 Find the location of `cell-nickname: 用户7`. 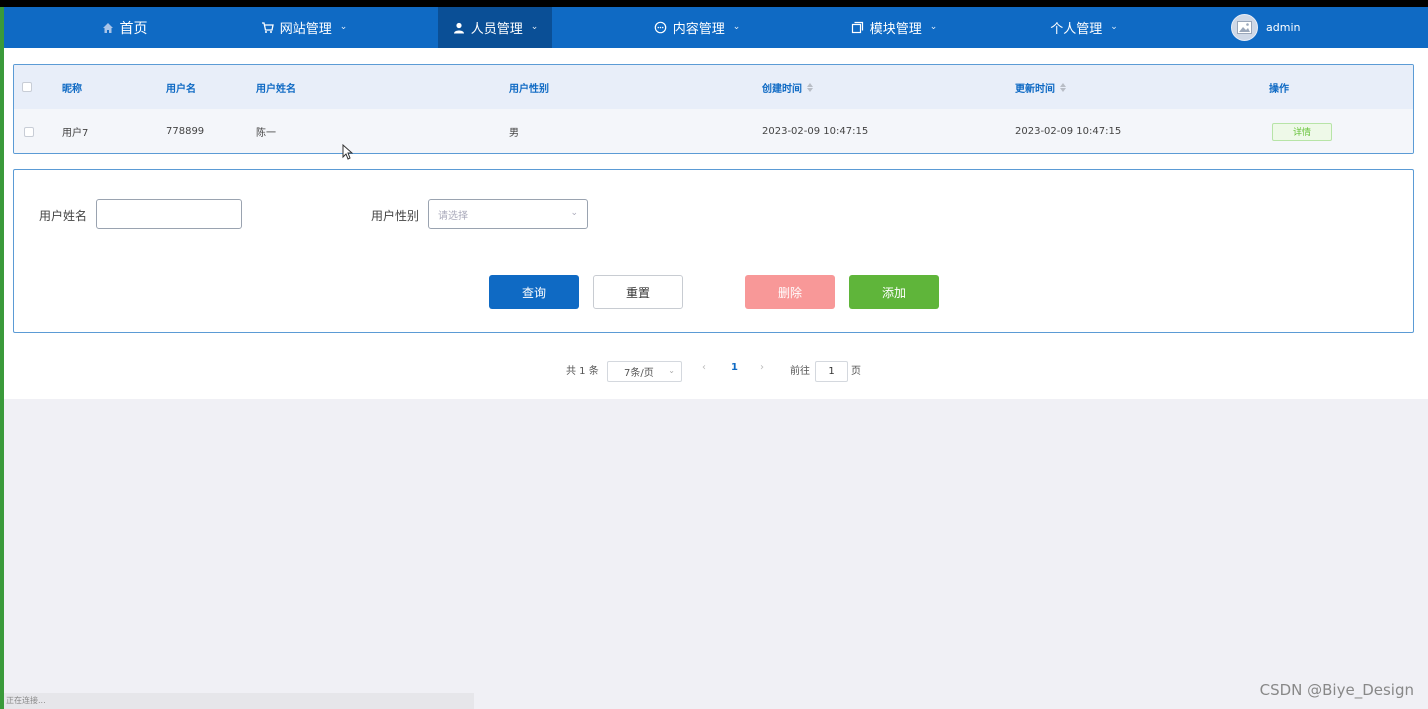

cell-nickname: 用户7 is located at coordinates (75, 133).